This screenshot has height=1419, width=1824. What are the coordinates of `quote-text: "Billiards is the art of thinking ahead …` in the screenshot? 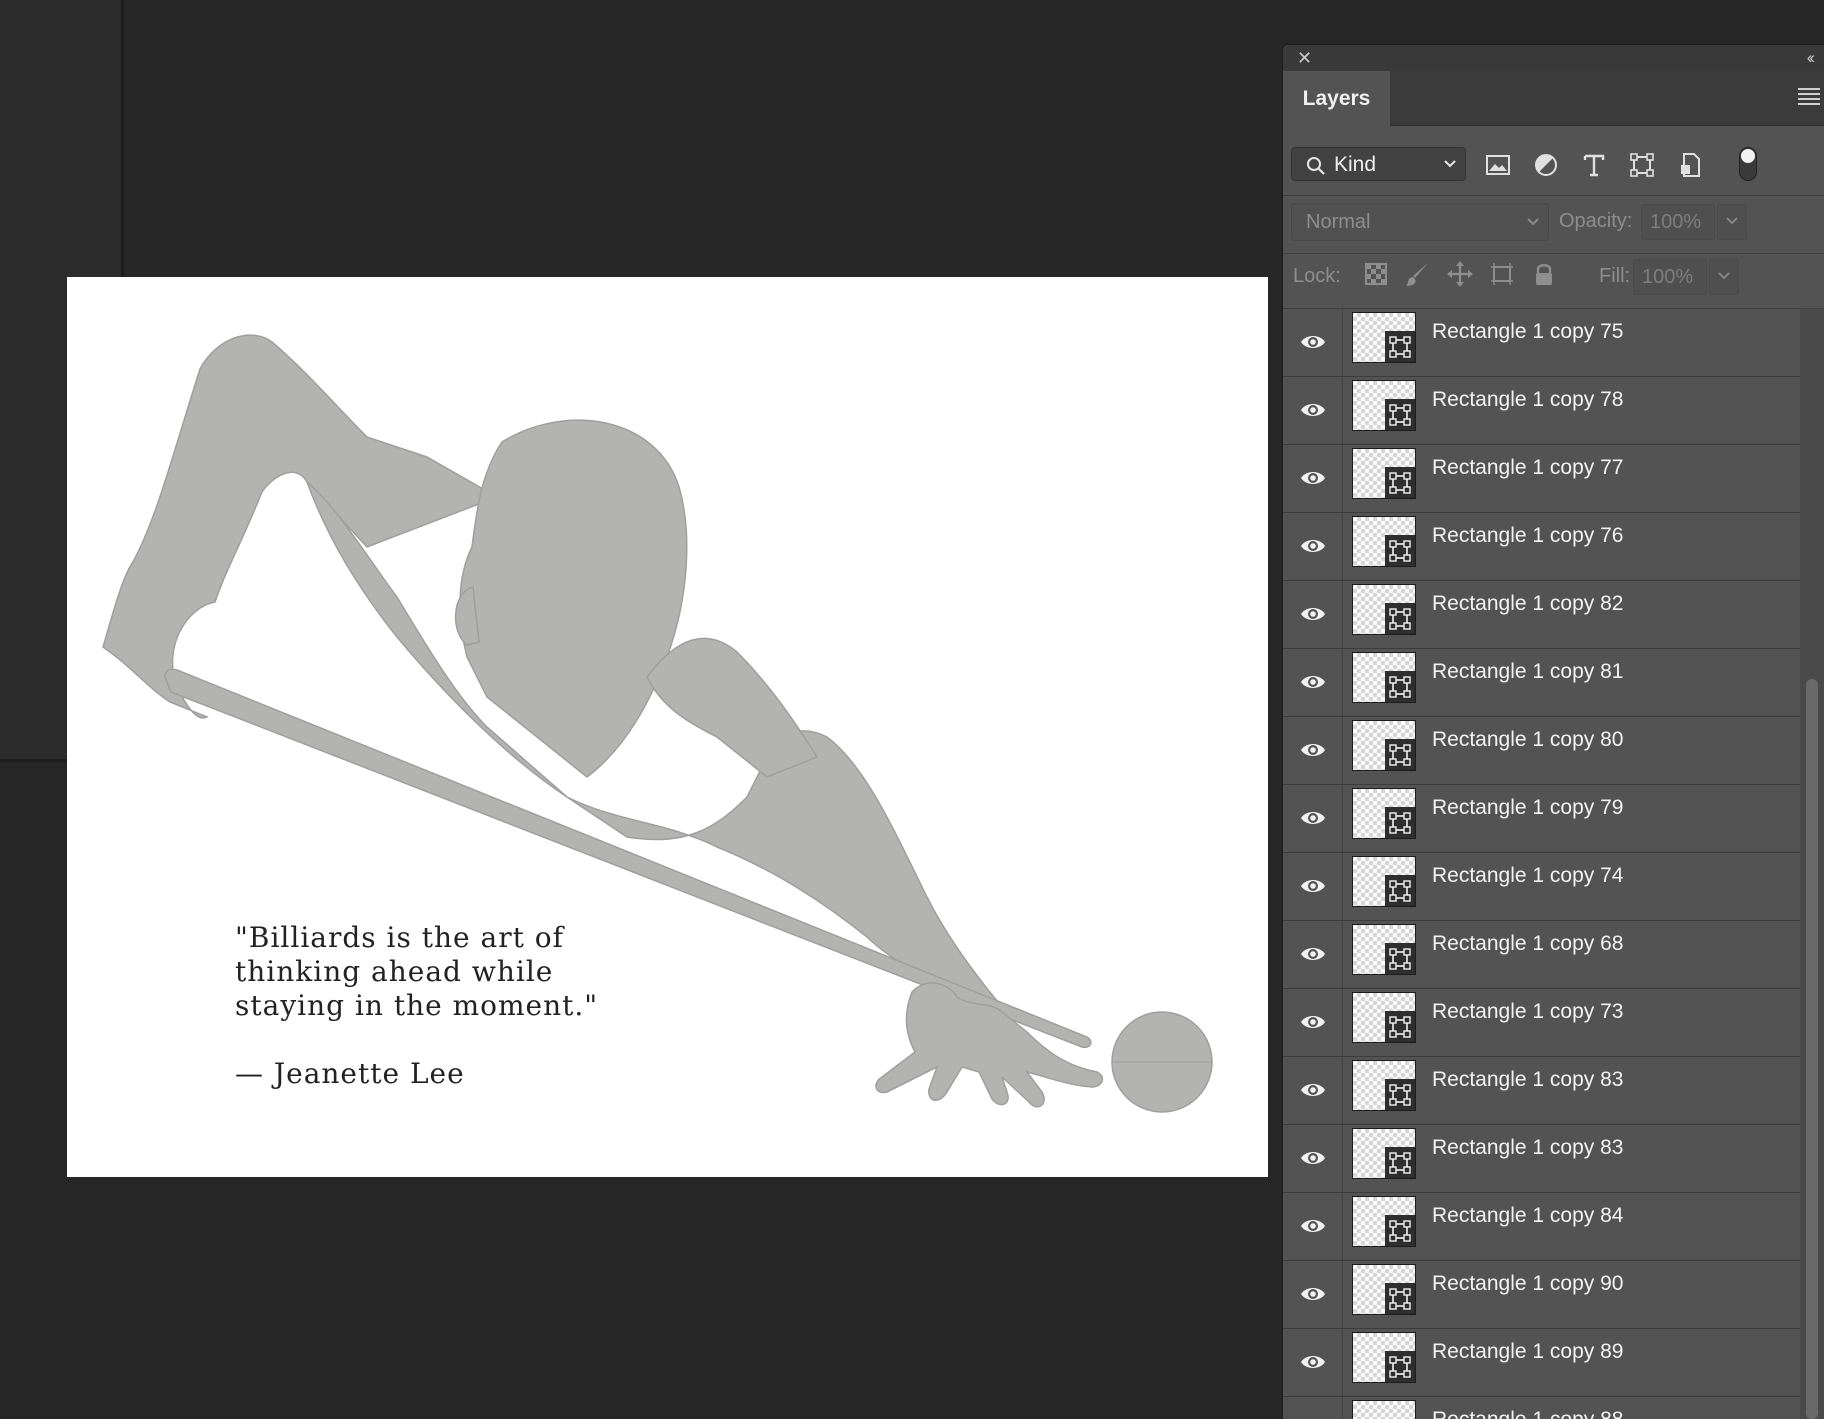 It's located at (416, 1006).